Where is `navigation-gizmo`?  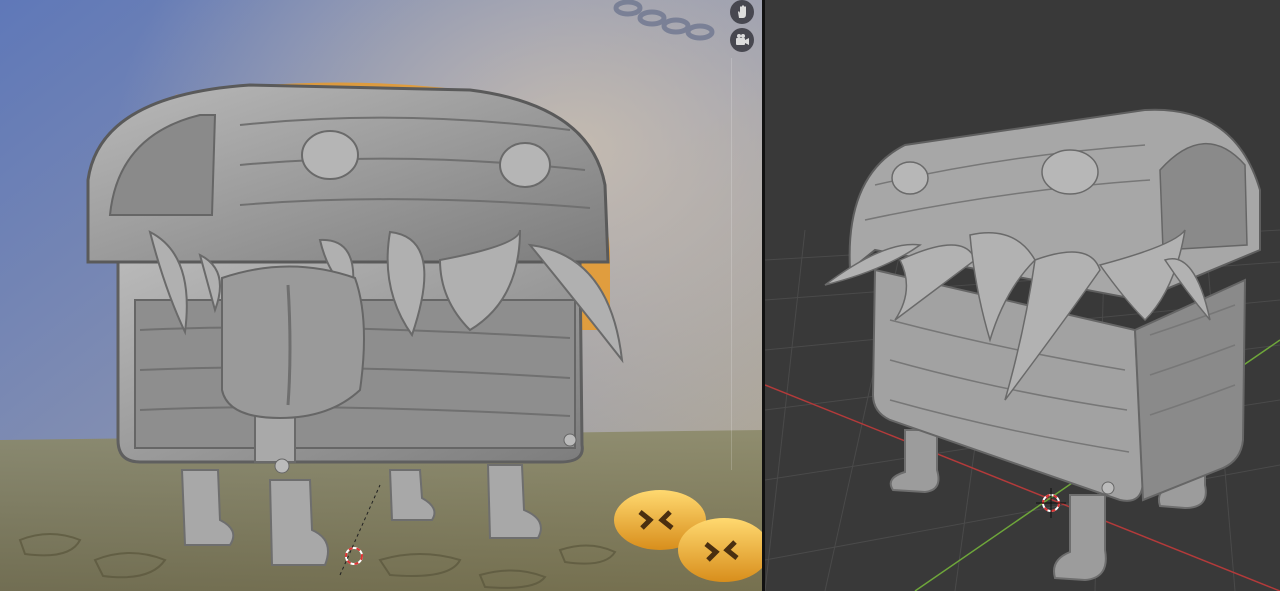
navigation-gizmo is located at coordinates (742, 26).